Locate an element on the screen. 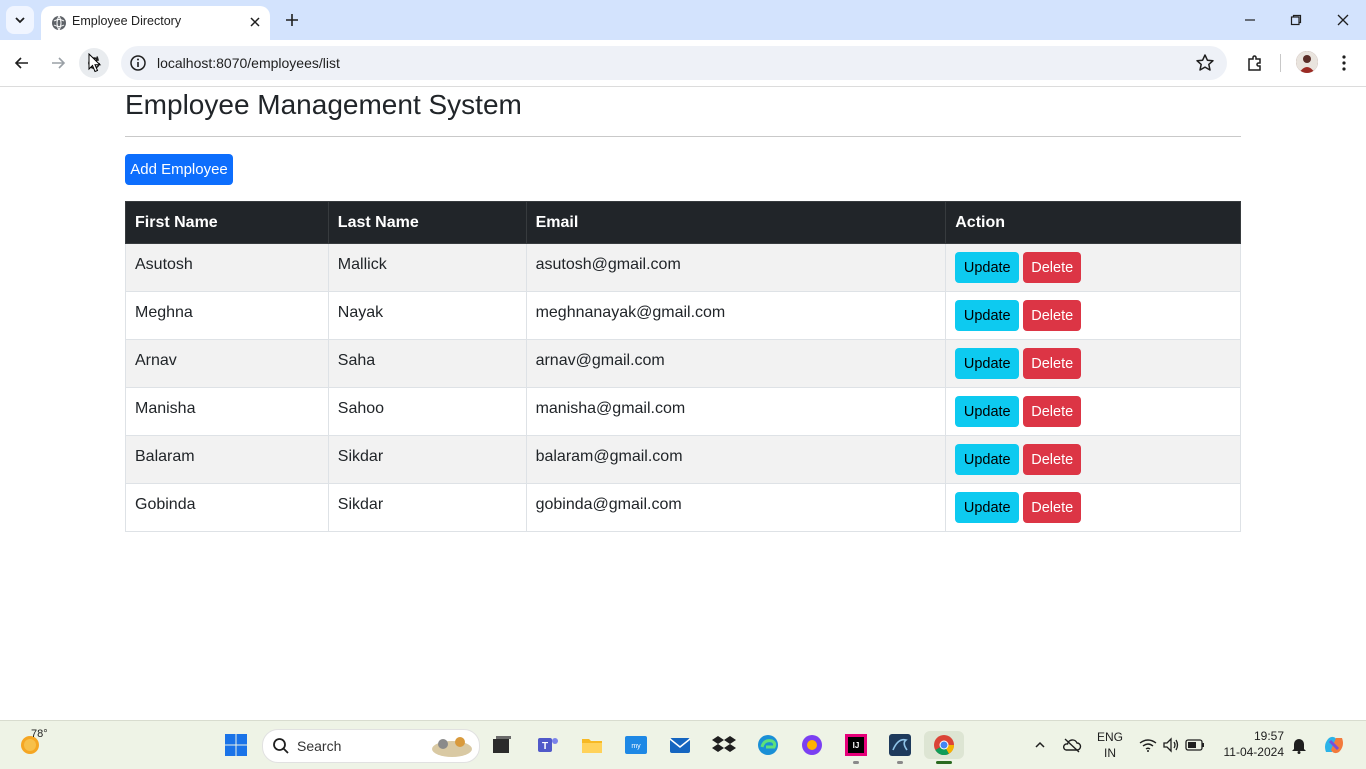 The image size is (1366, 769). browser-icon is located at coordinates (812, 745).